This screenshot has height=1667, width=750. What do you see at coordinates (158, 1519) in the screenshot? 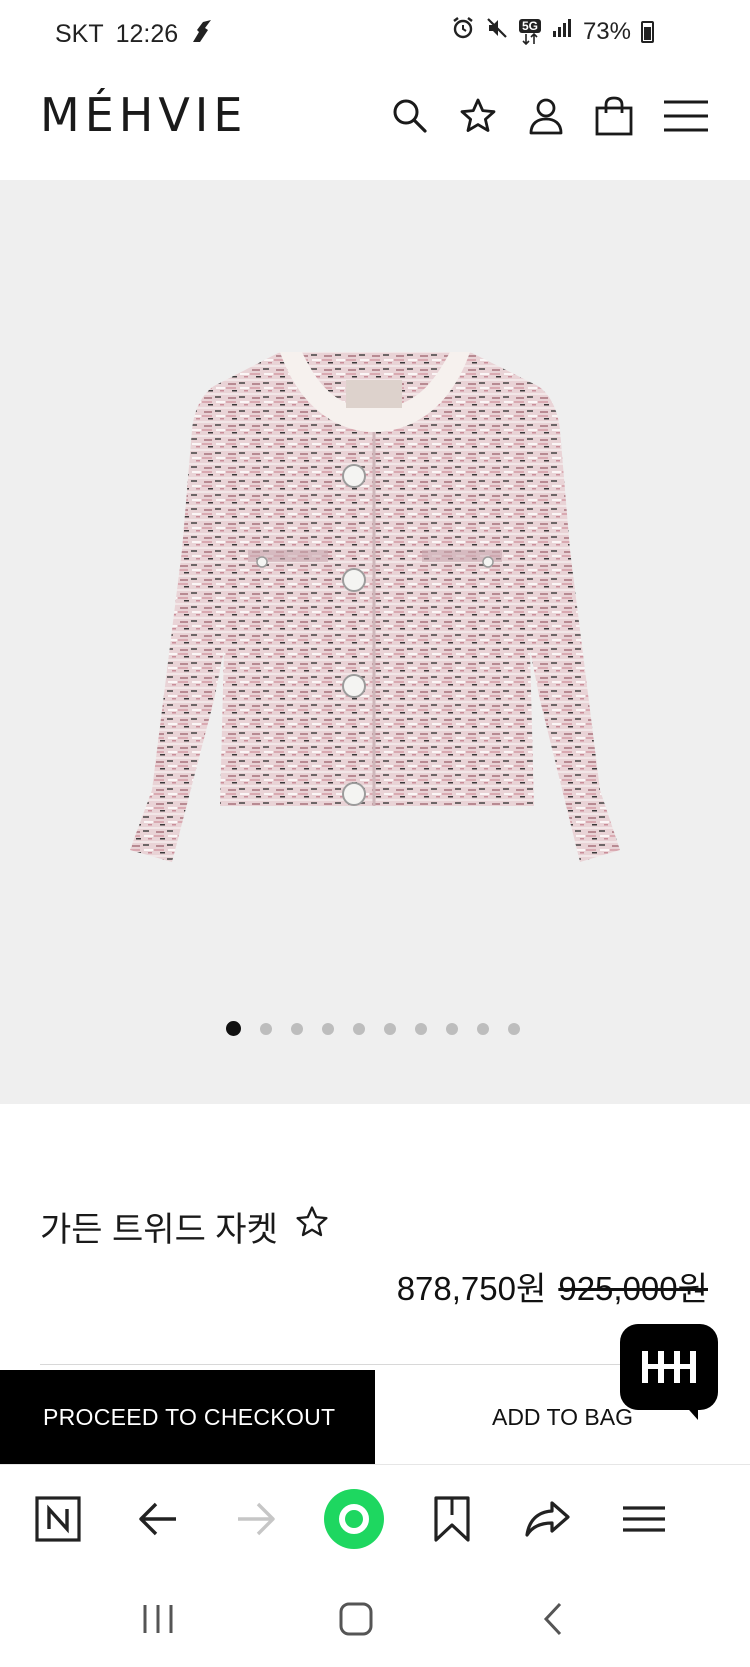
I see `back-arrow-icon` at bounding box center [158, 1519].